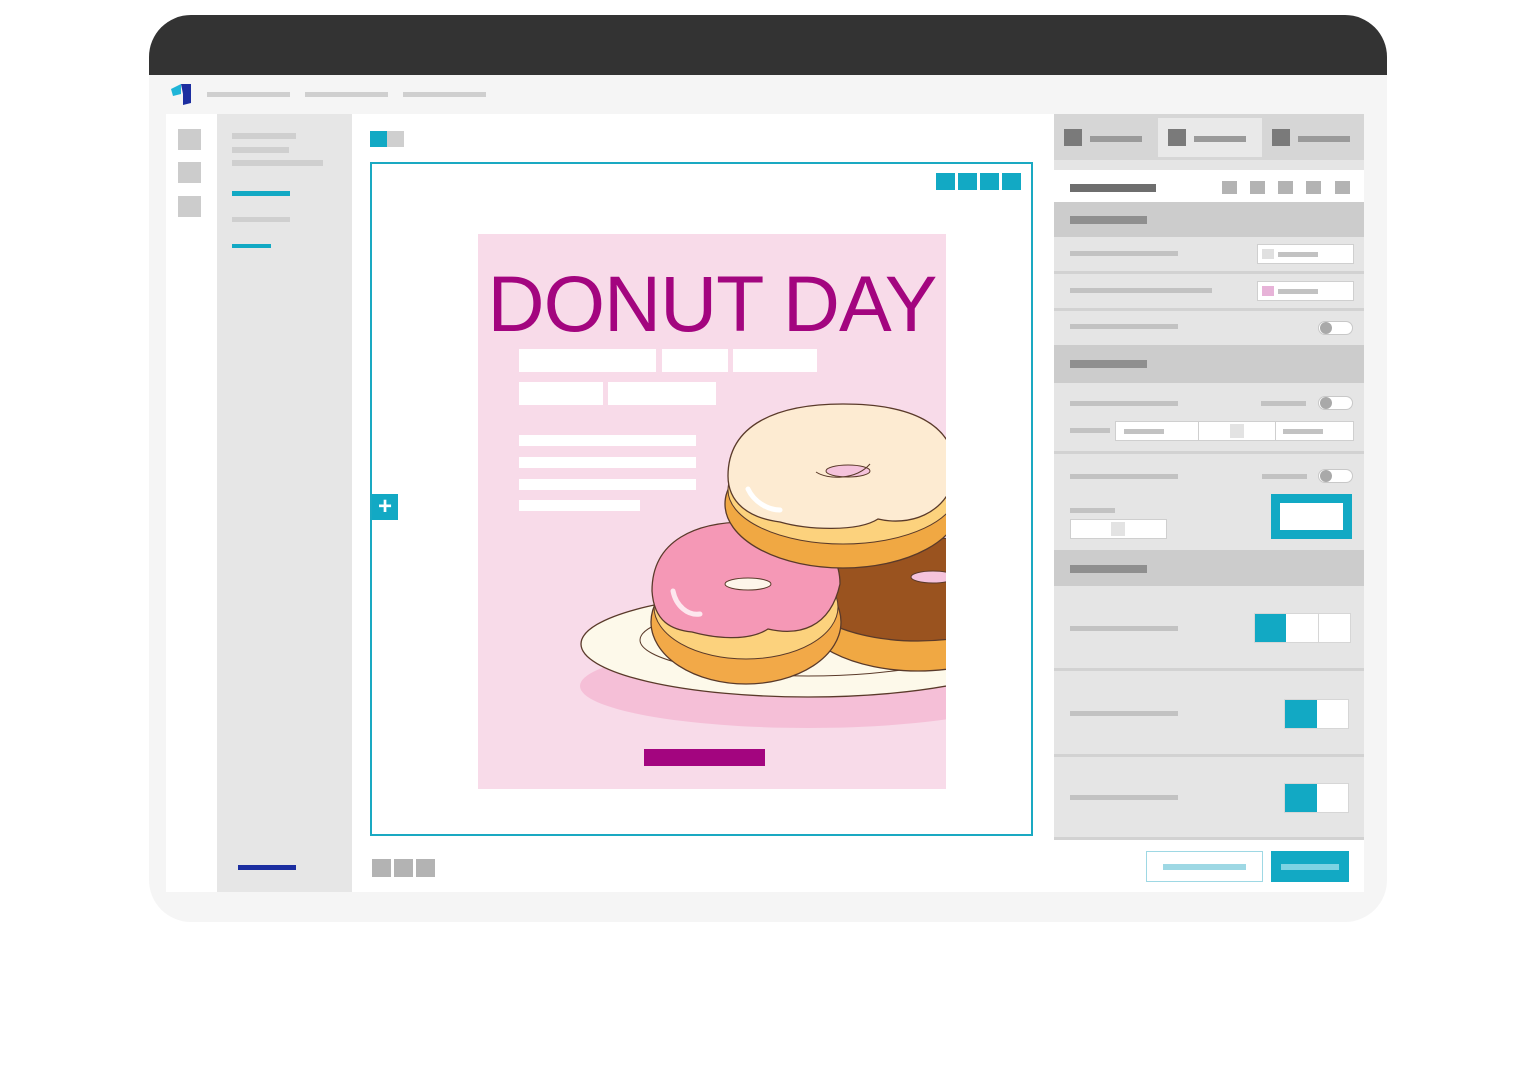  Describe the element at coordinates (261, 193) in the screenshot. I see `nav-item-active` at that location.